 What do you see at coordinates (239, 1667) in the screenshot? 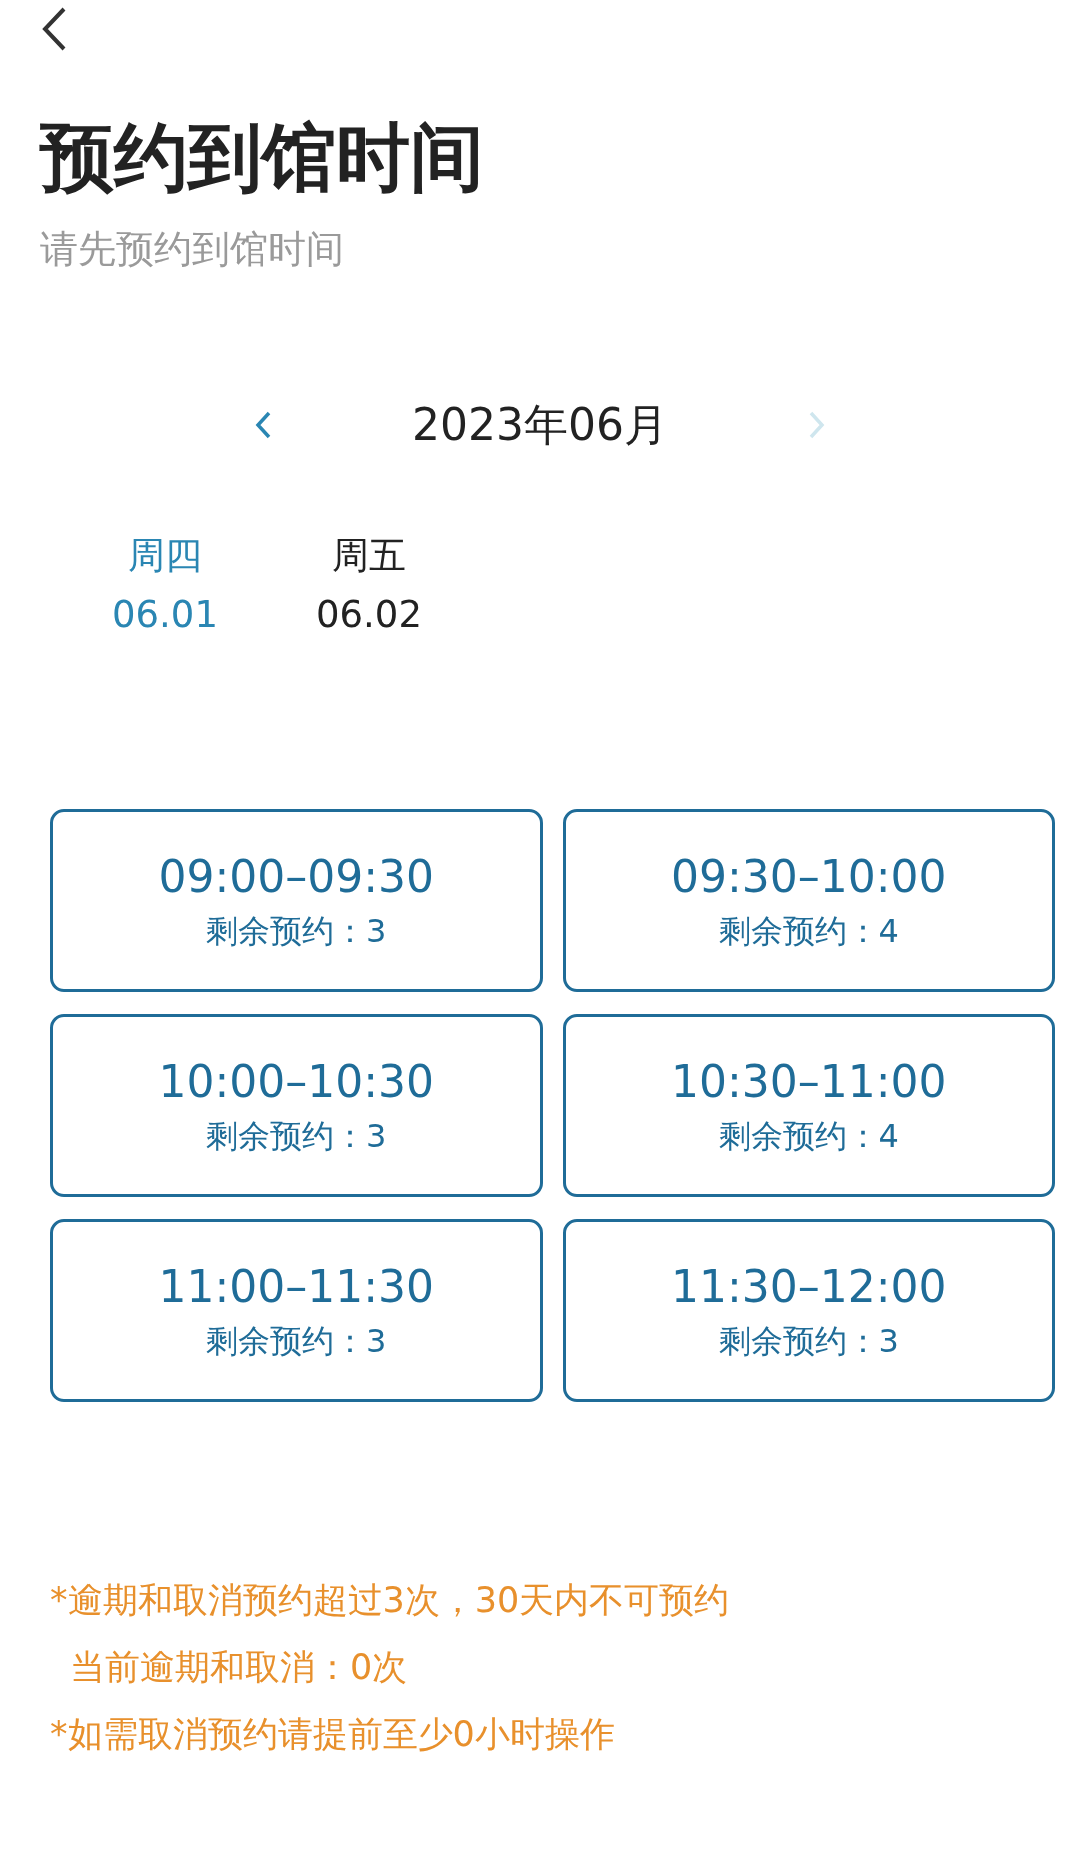
I see `status-text: 当前逾期和取消：0次` at bounding box center [239, 1667].